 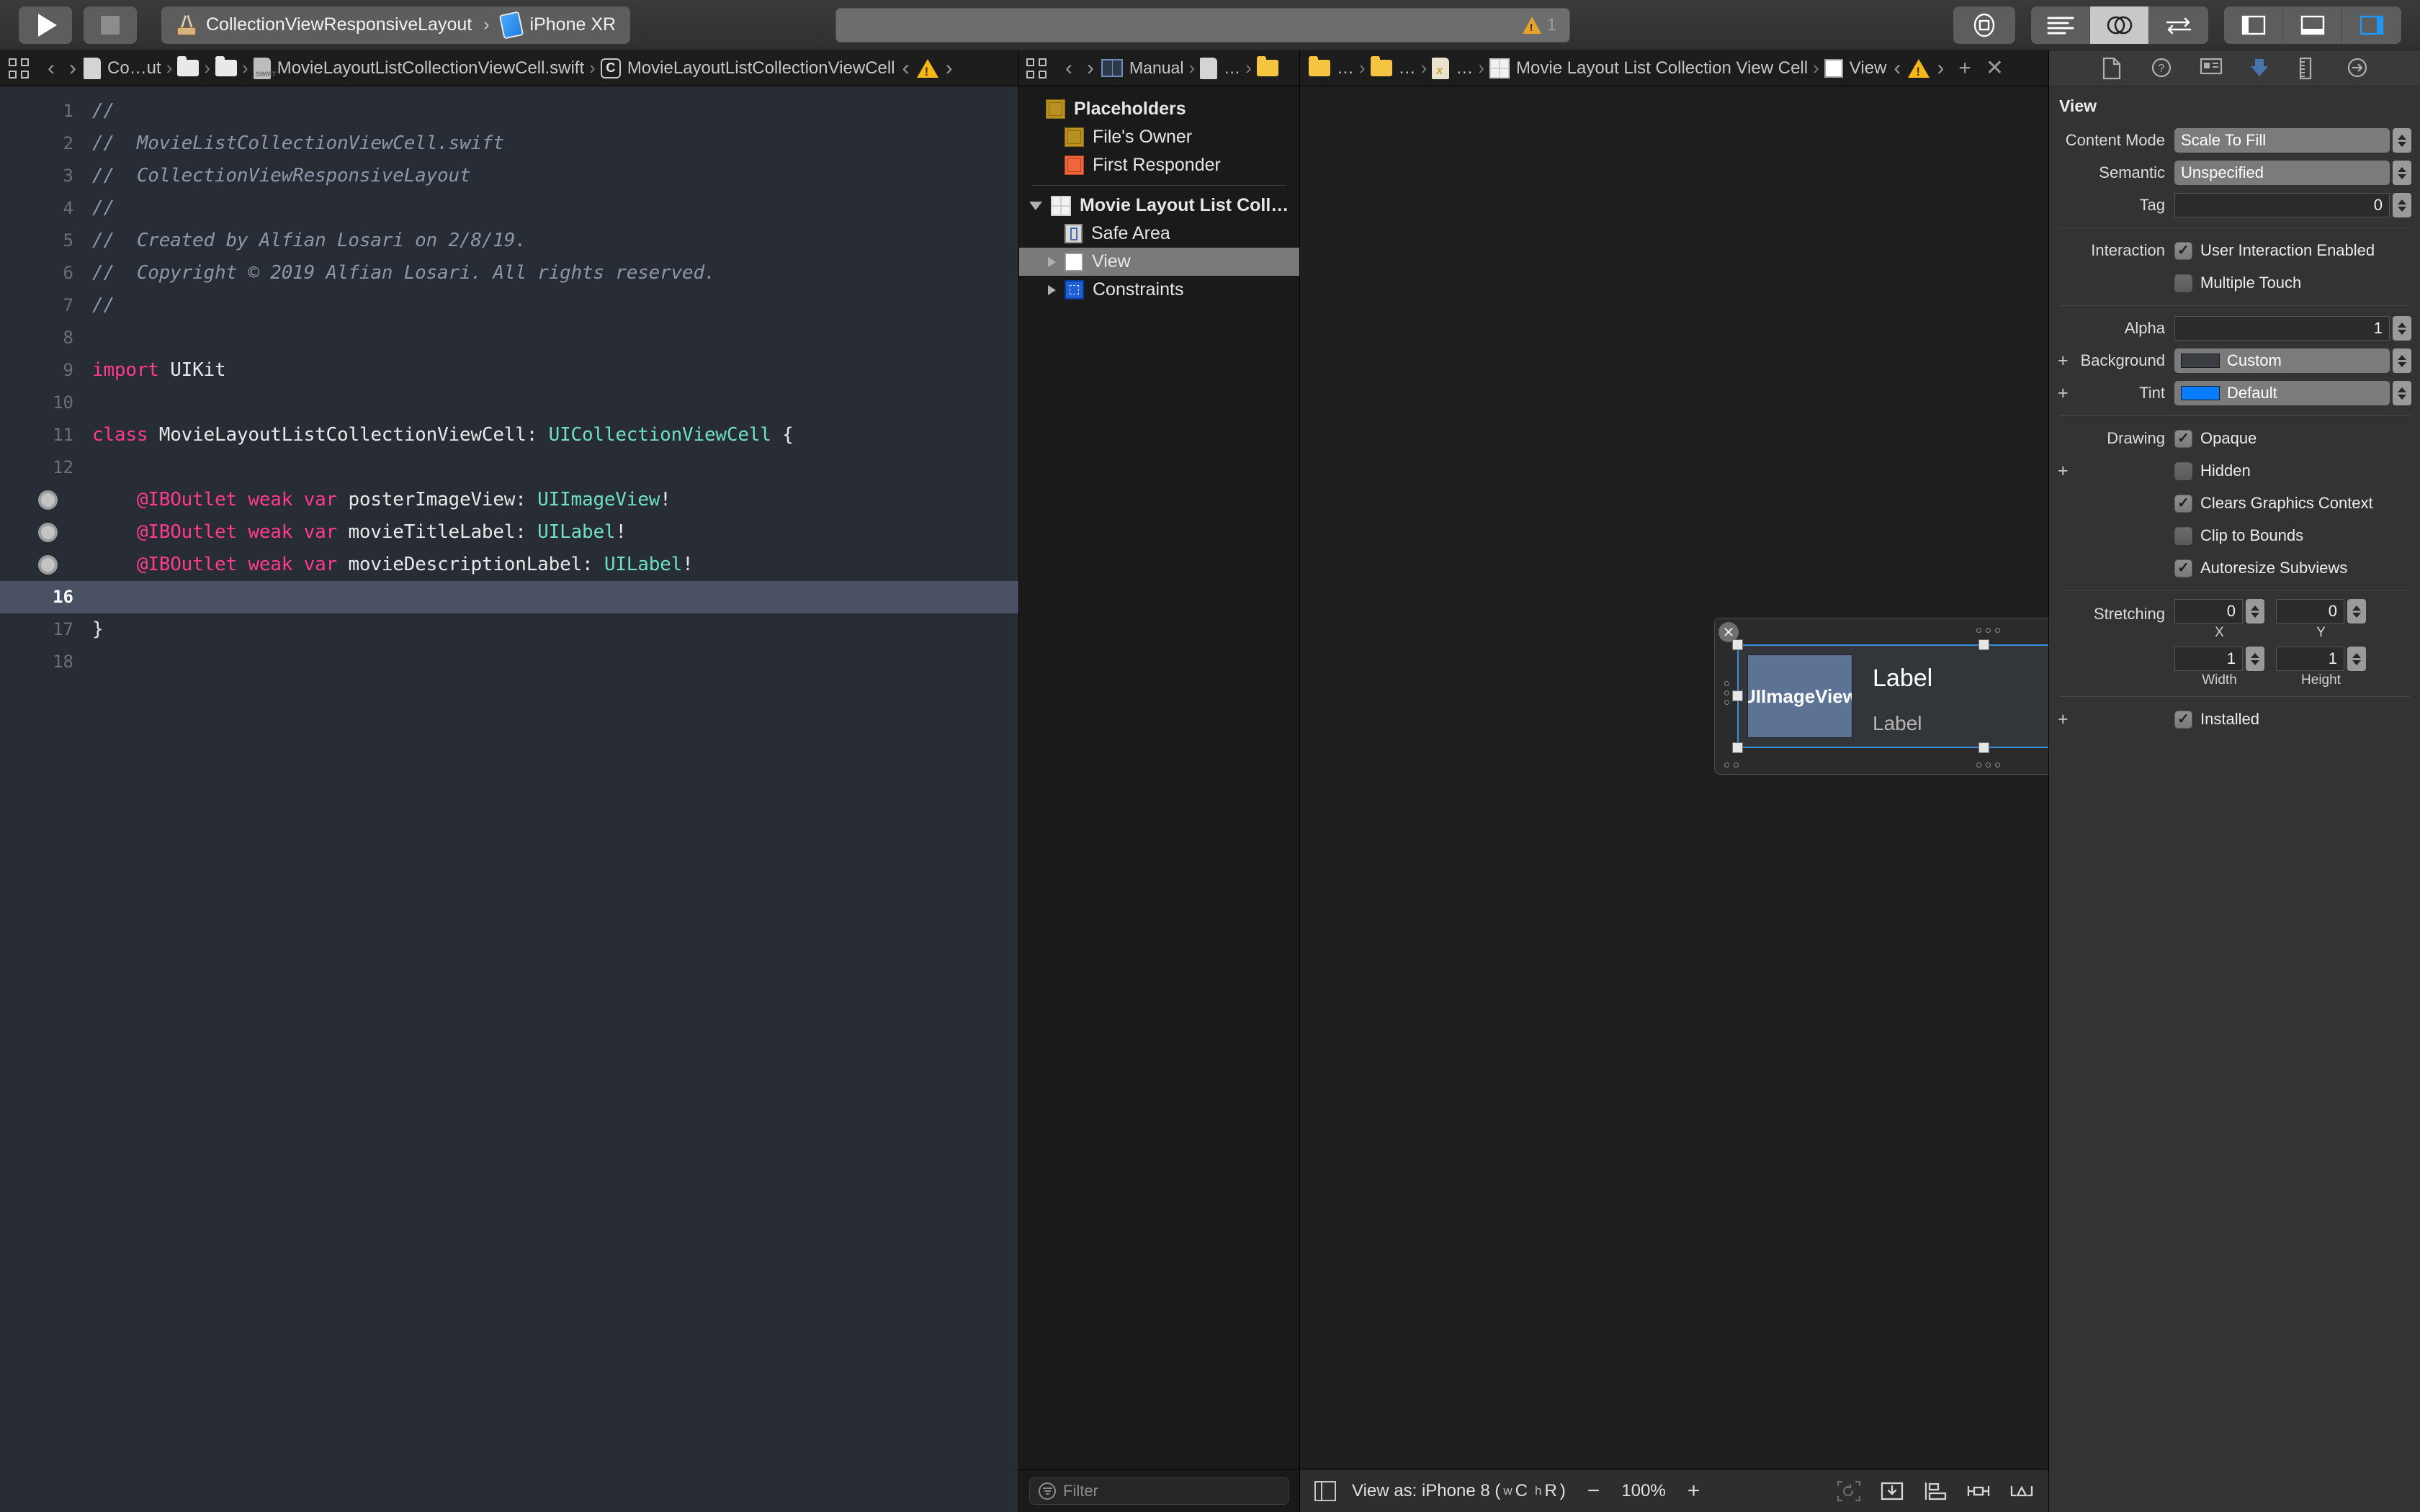 What do you see at coordinates (1855, 68) in the screenshot?
I see `breadcrumb-view: View` at bounding box center [1855, 68].